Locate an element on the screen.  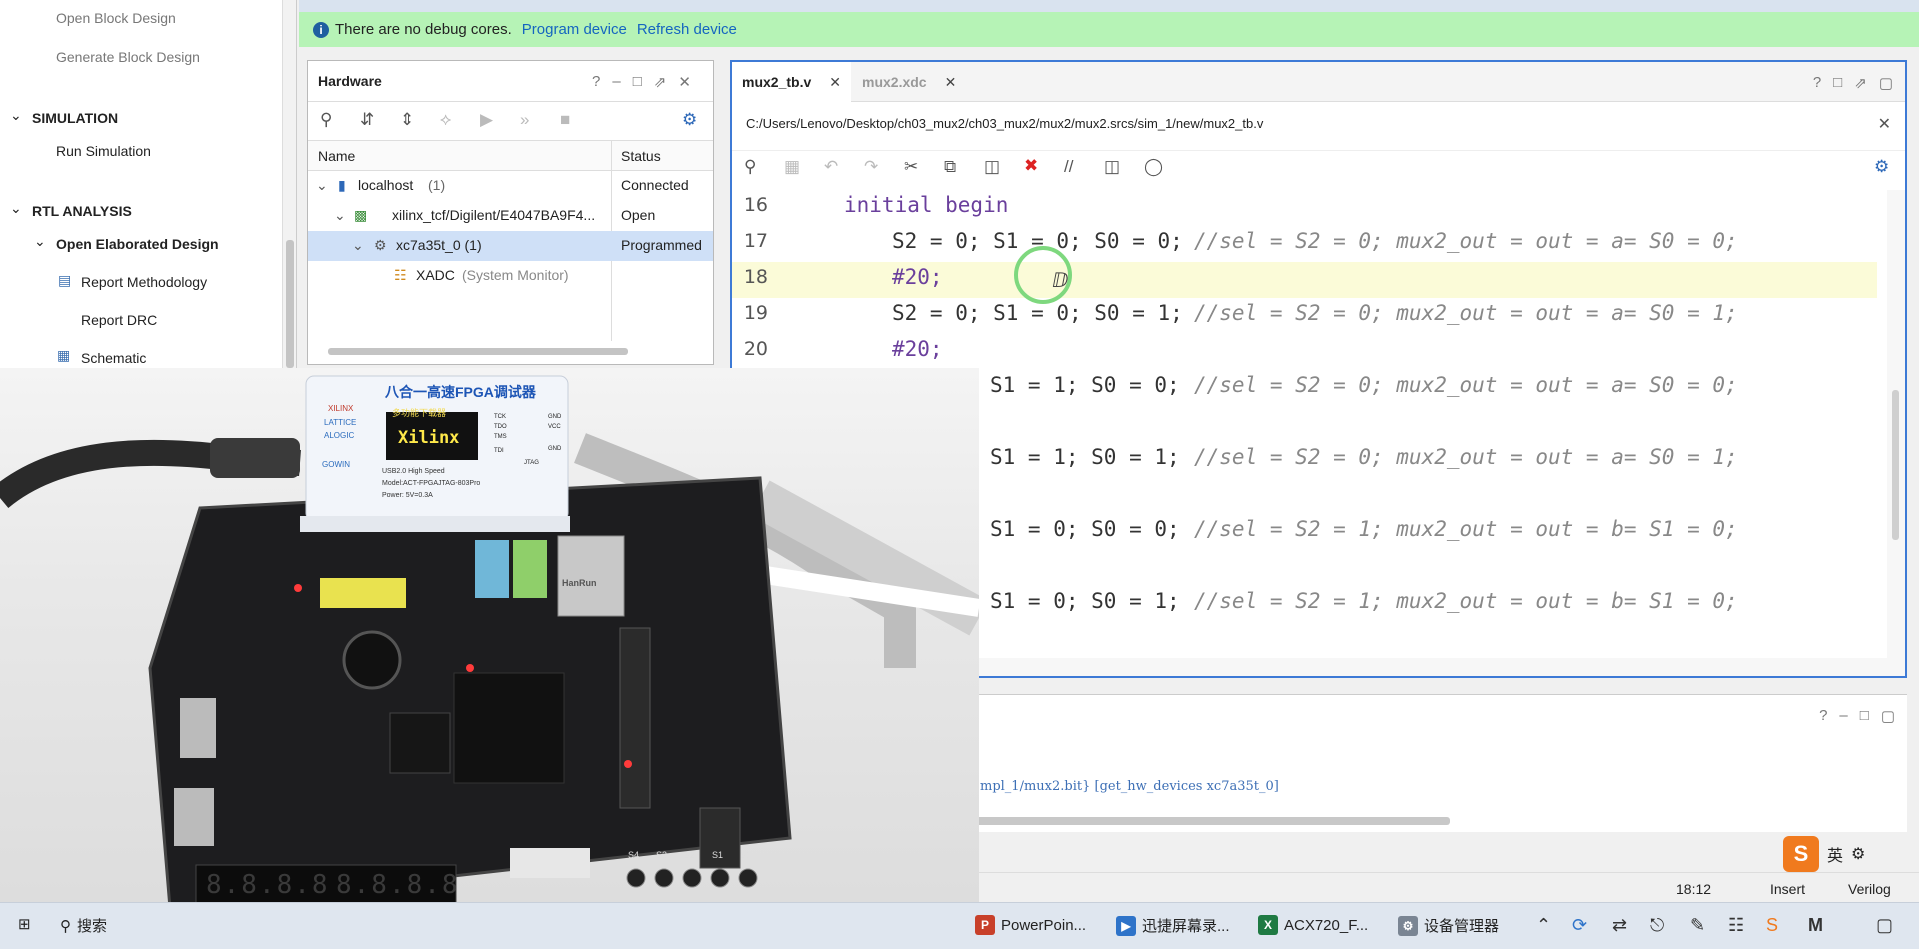
tray-chevron-up-icon: ⌃ is located at coordinates (1543, 925).